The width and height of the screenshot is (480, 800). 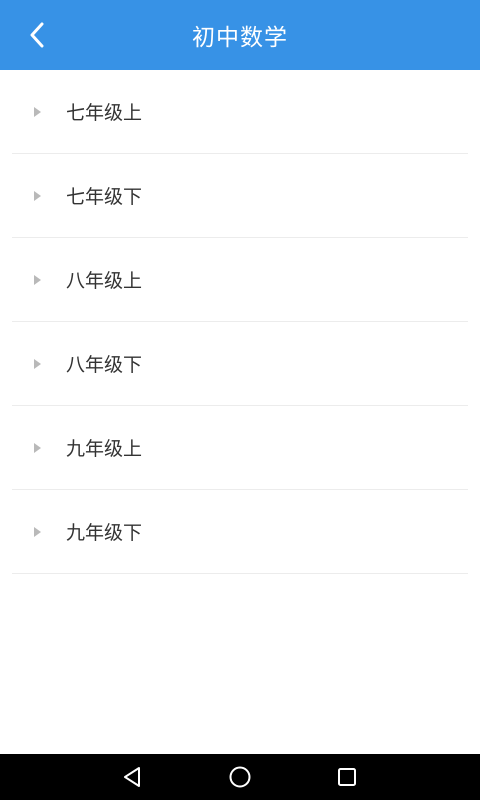 I want to click on list-item: 九年级下, so click(x=240, y=532).